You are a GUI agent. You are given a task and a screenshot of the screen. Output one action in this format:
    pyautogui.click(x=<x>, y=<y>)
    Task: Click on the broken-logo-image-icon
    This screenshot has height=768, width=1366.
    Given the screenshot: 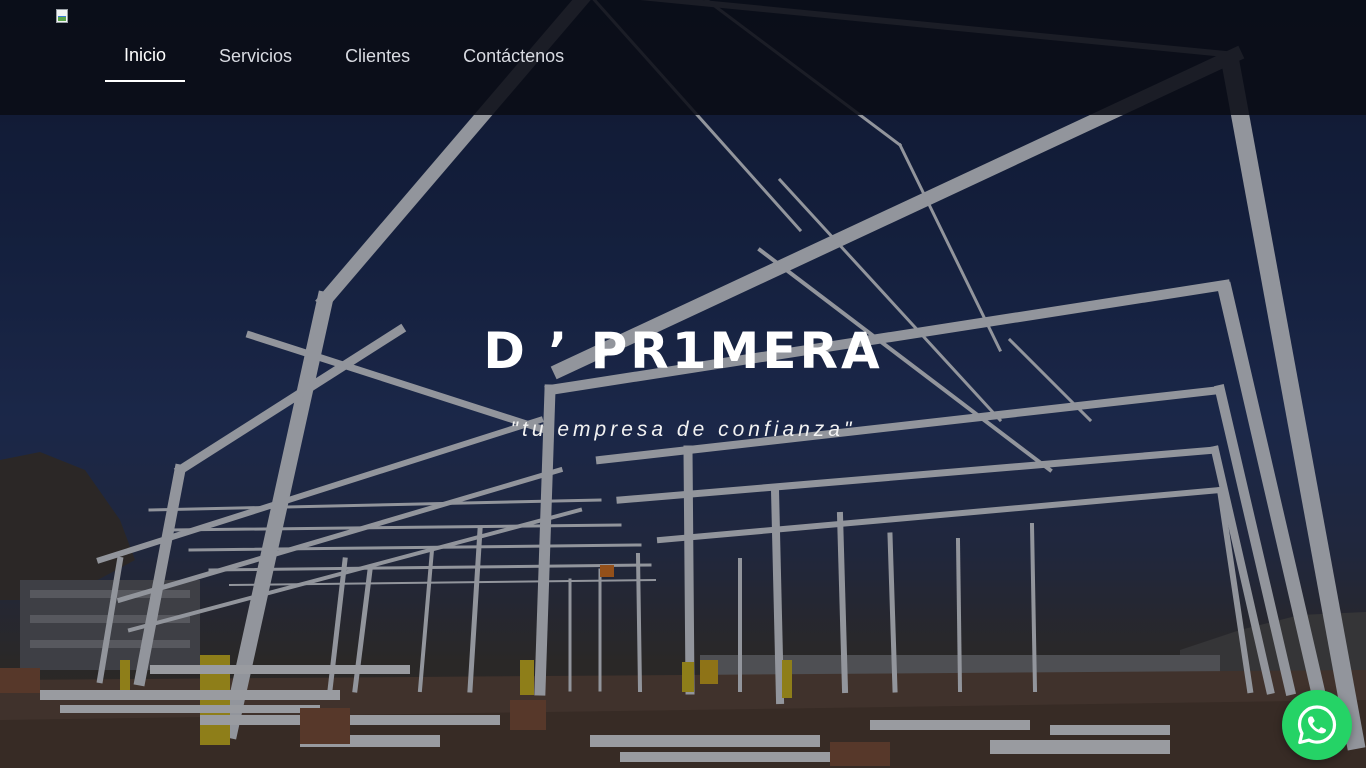 What is the action you would take?
    pyautogui.click(x=63, y=17)
    